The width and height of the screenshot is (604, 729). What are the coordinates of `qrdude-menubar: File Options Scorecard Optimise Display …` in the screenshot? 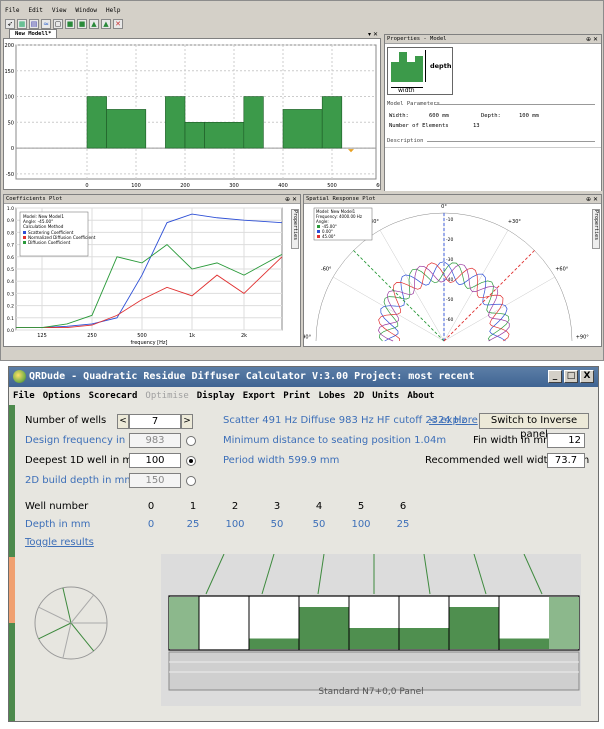 It's located at (222, 396).